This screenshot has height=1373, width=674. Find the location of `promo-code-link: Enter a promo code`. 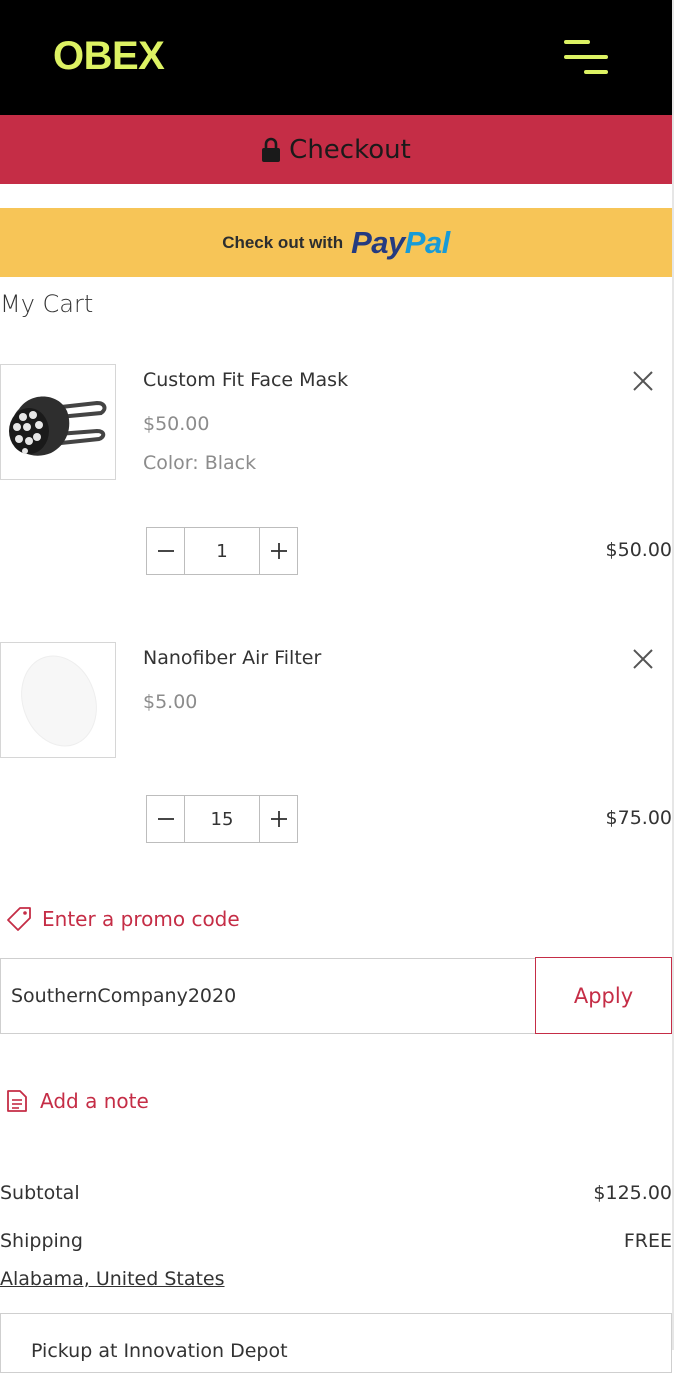

promo-code-link: Enter a promo code is located at coordinates (123, 919).